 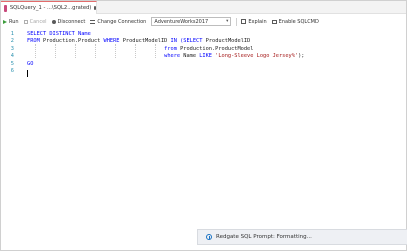 What do you see at coordinates (274, 21) in the screenshot?
I see `sqlcmd-icon` at bounding box center [274, 21].